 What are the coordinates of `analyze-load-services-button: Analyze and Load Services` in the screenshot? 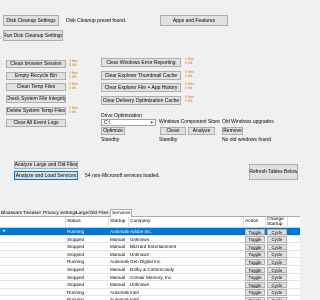 It's located at (46, 175).